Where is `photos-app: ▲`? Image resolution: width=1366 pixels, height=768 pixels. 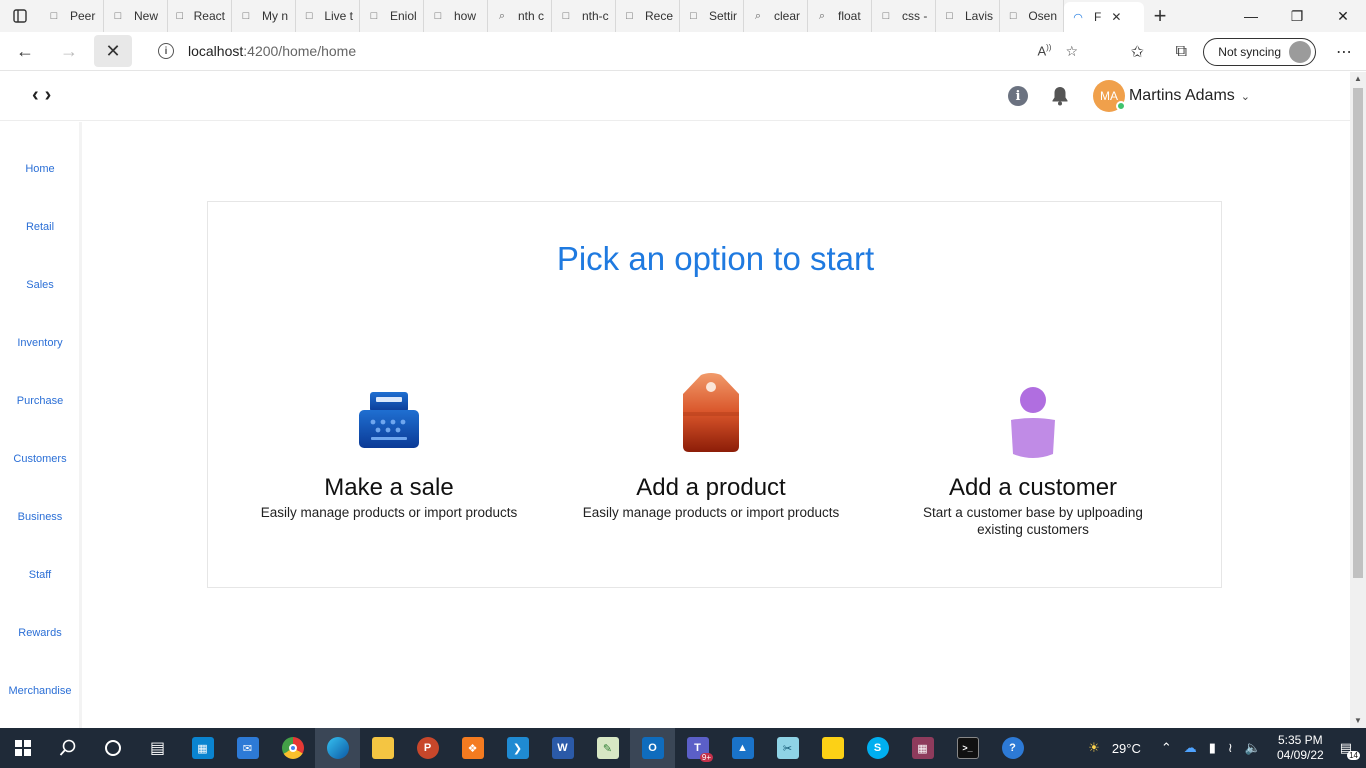
photos-app: ▲ is located at coordinates (742, 748).